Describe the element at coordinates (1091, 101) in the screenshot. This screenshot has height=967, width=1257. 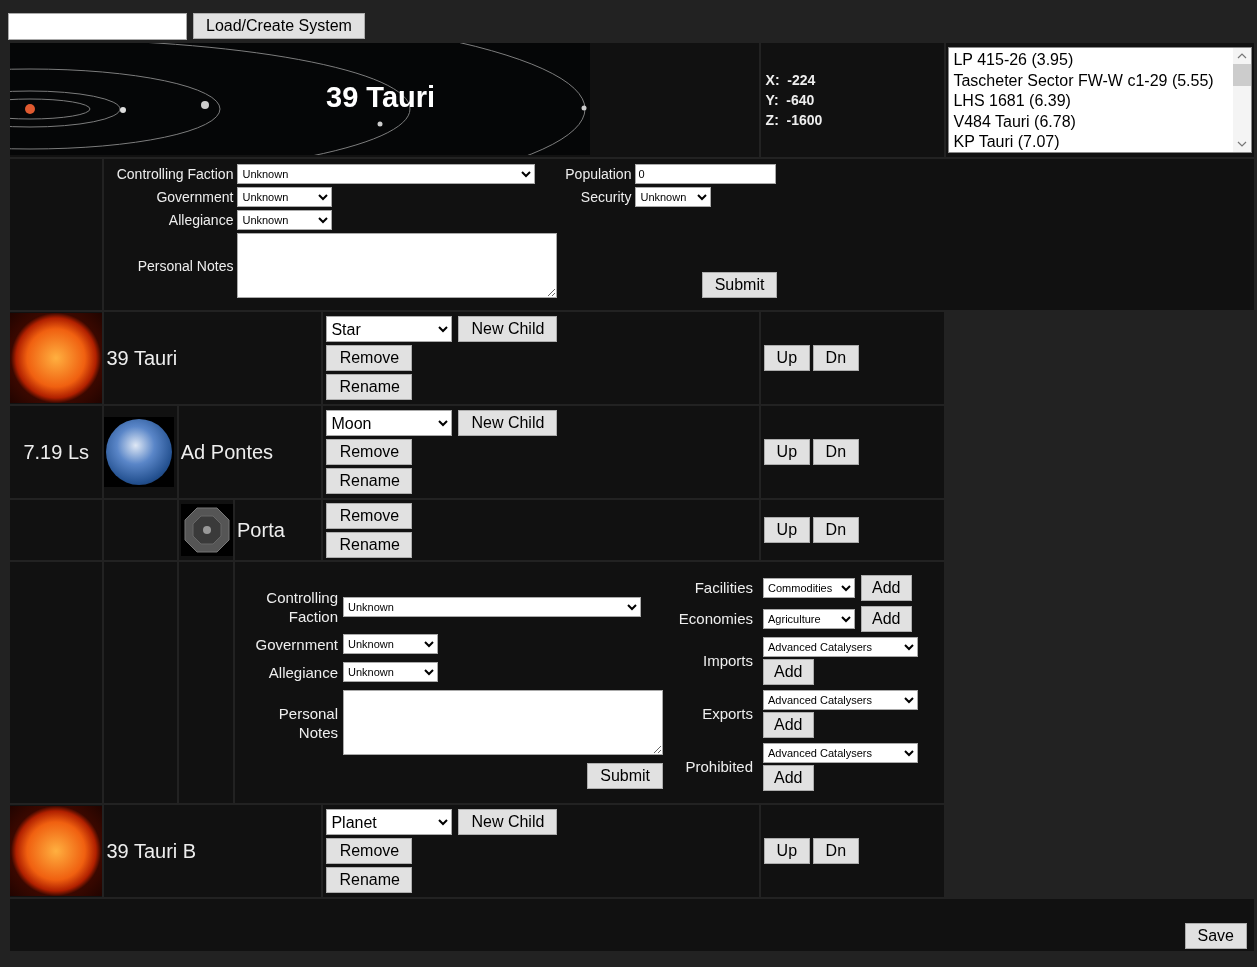
I see `nearby-system-item: LHS 1681 (6.39)` at that location.